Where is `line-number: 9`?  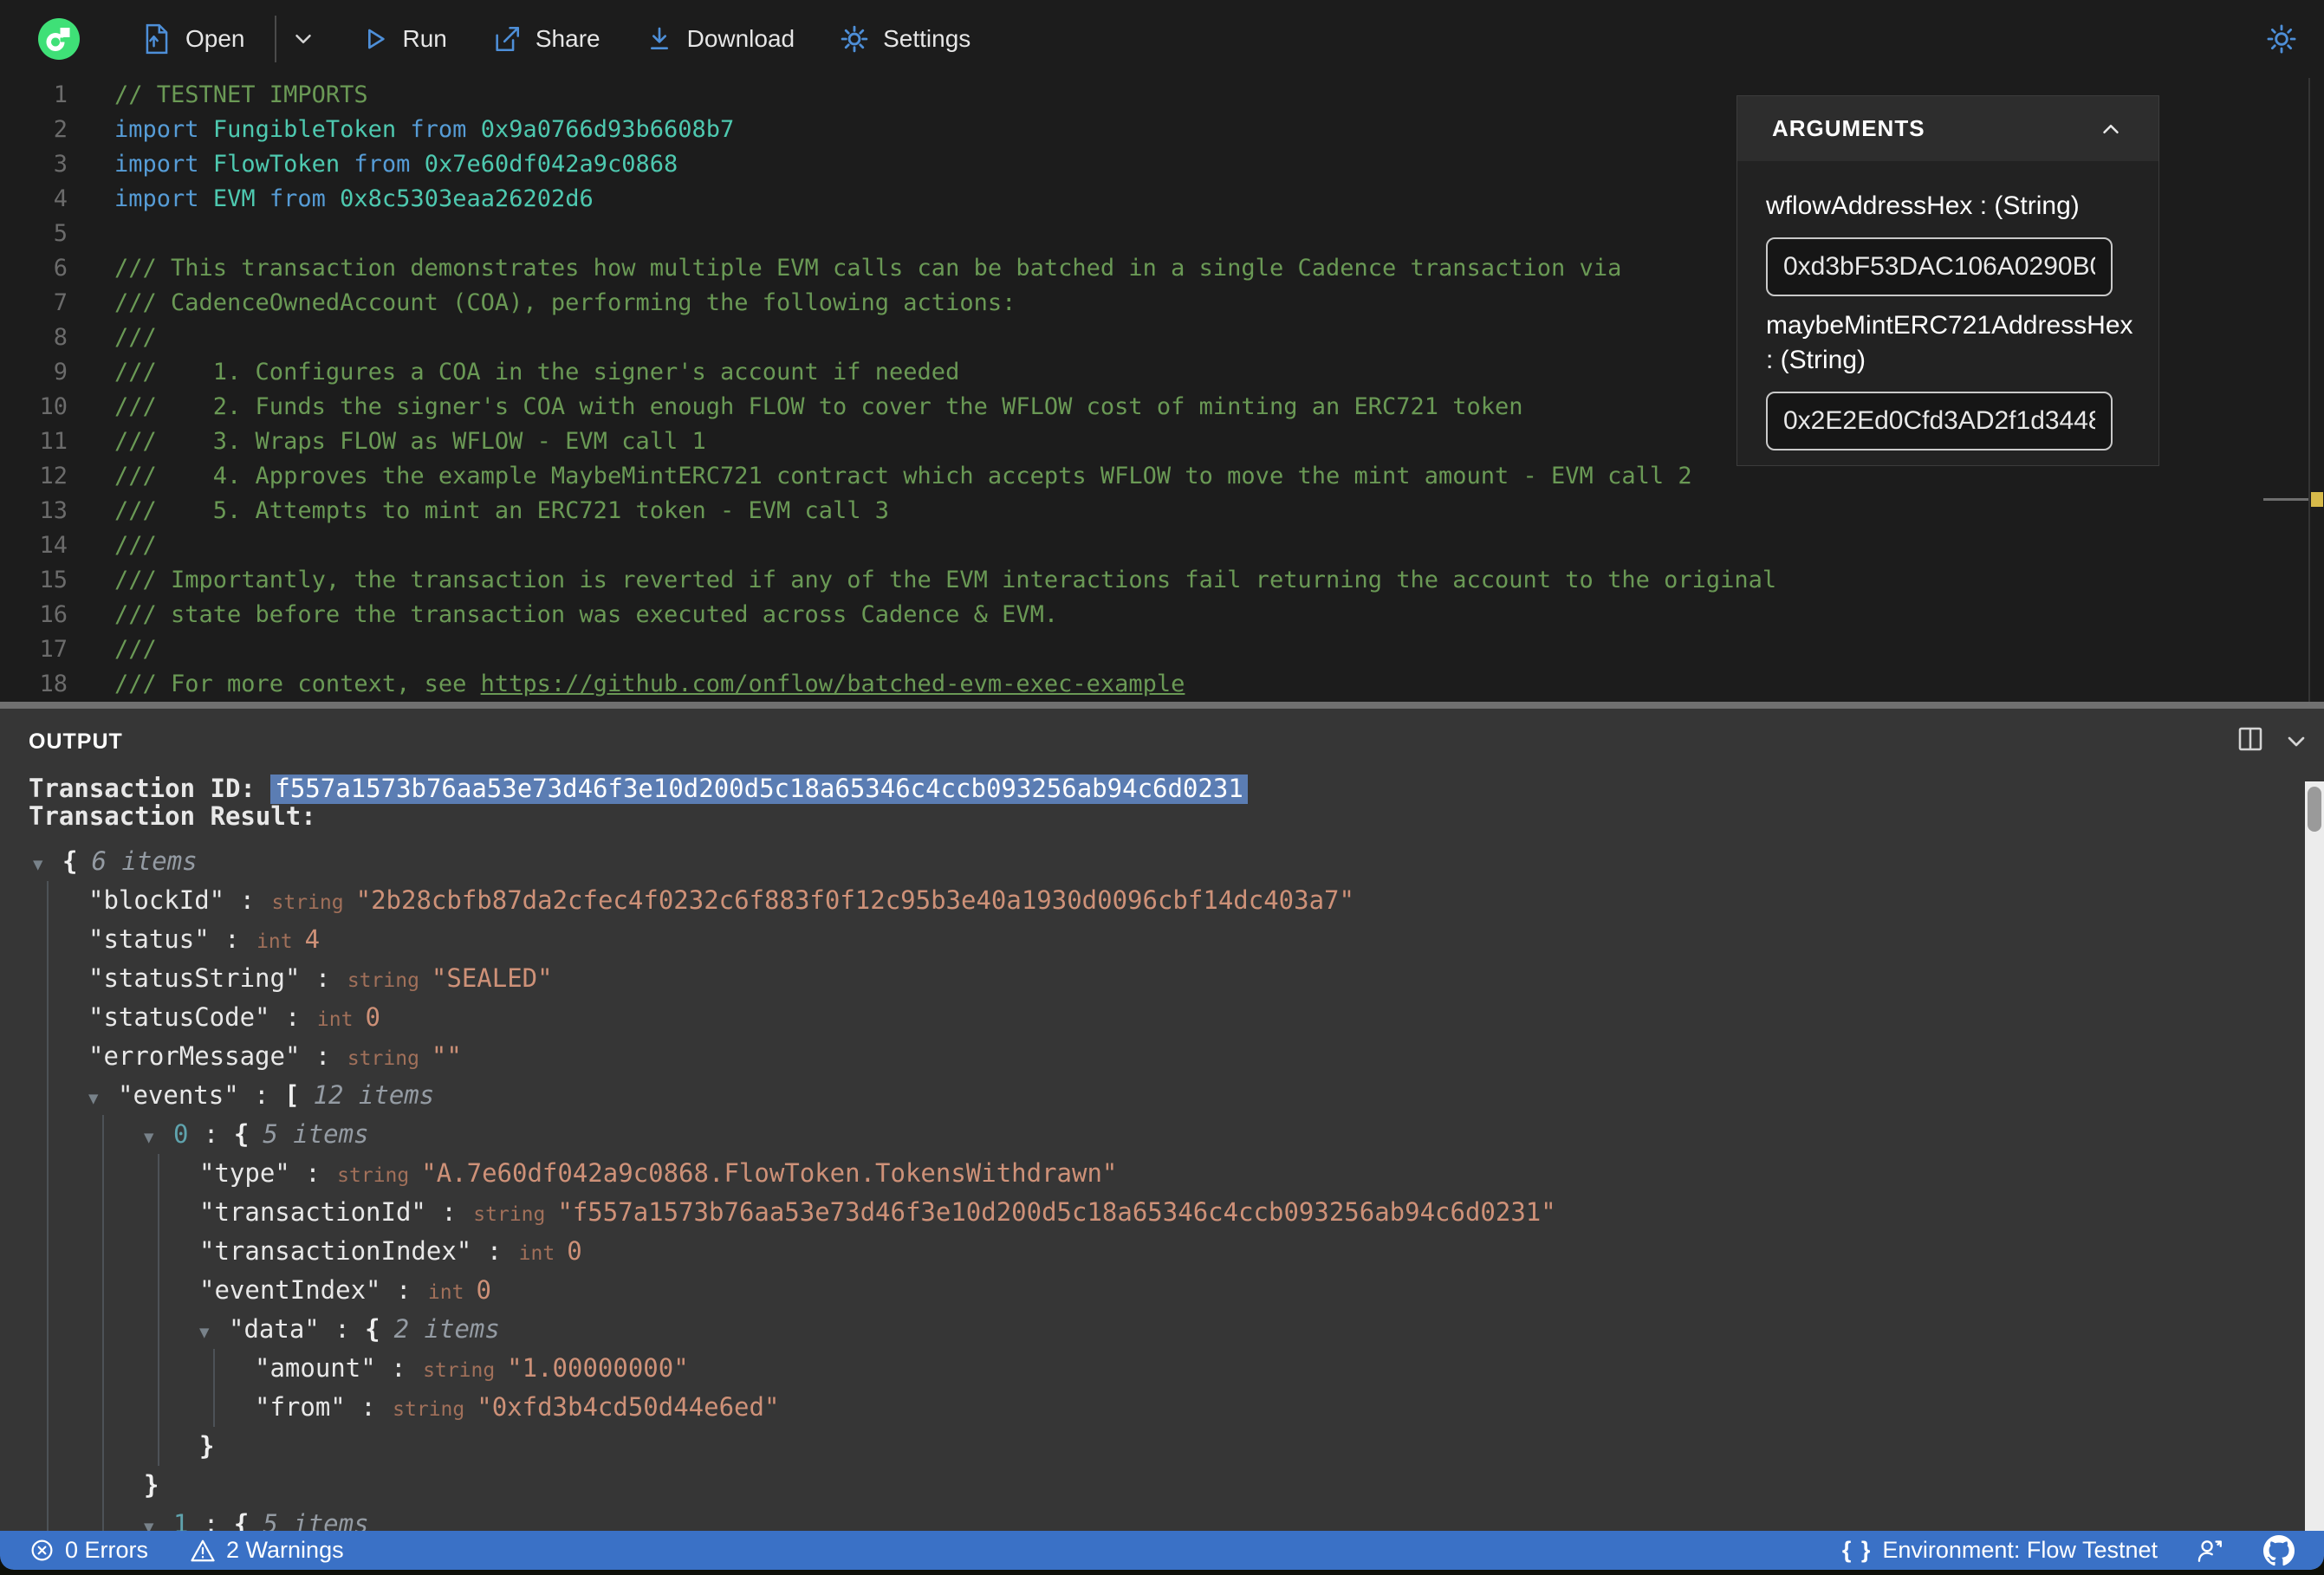 line-number: 9 is located at coordinates (60, 372).